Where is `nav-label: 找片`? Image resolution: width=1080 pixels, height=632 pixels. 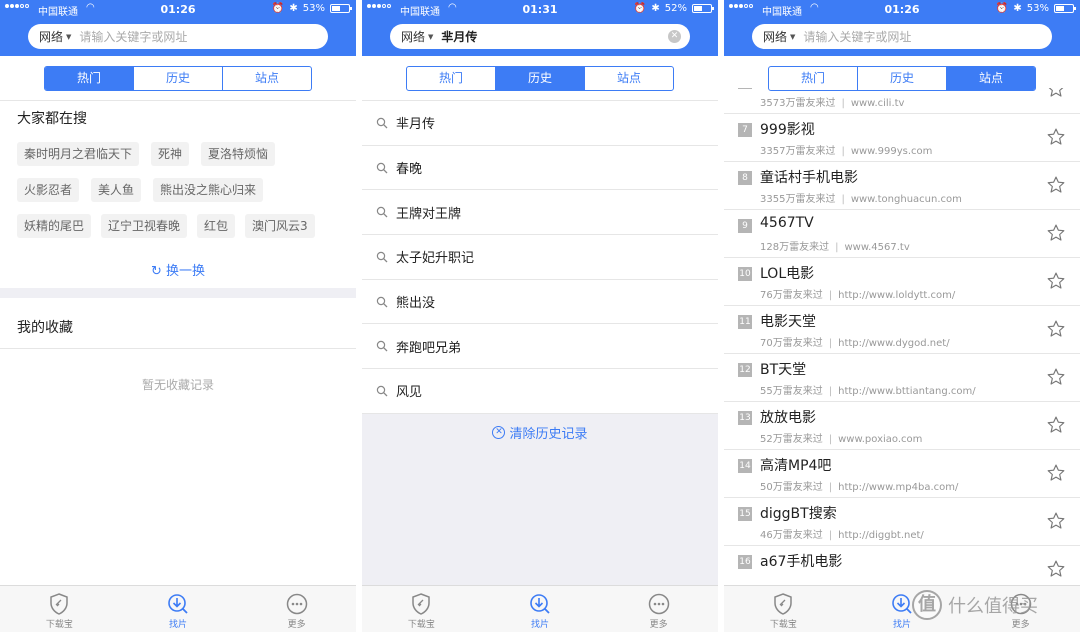
nav-label: 找片 is located at coordinates (178, 625).